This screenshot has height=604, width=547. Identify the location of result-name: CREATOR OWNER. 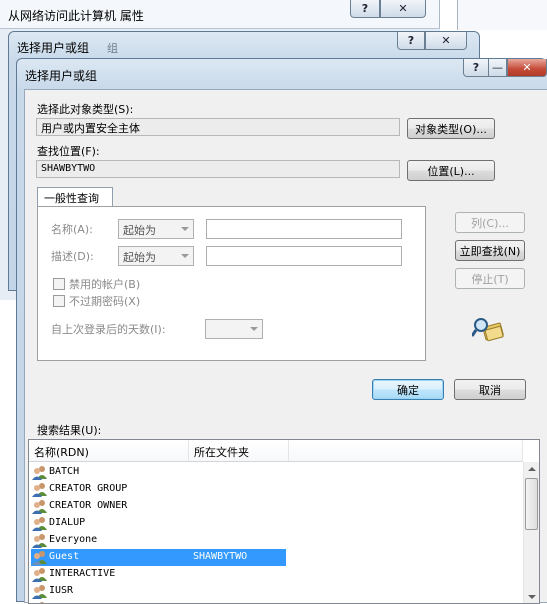
(88, 505).